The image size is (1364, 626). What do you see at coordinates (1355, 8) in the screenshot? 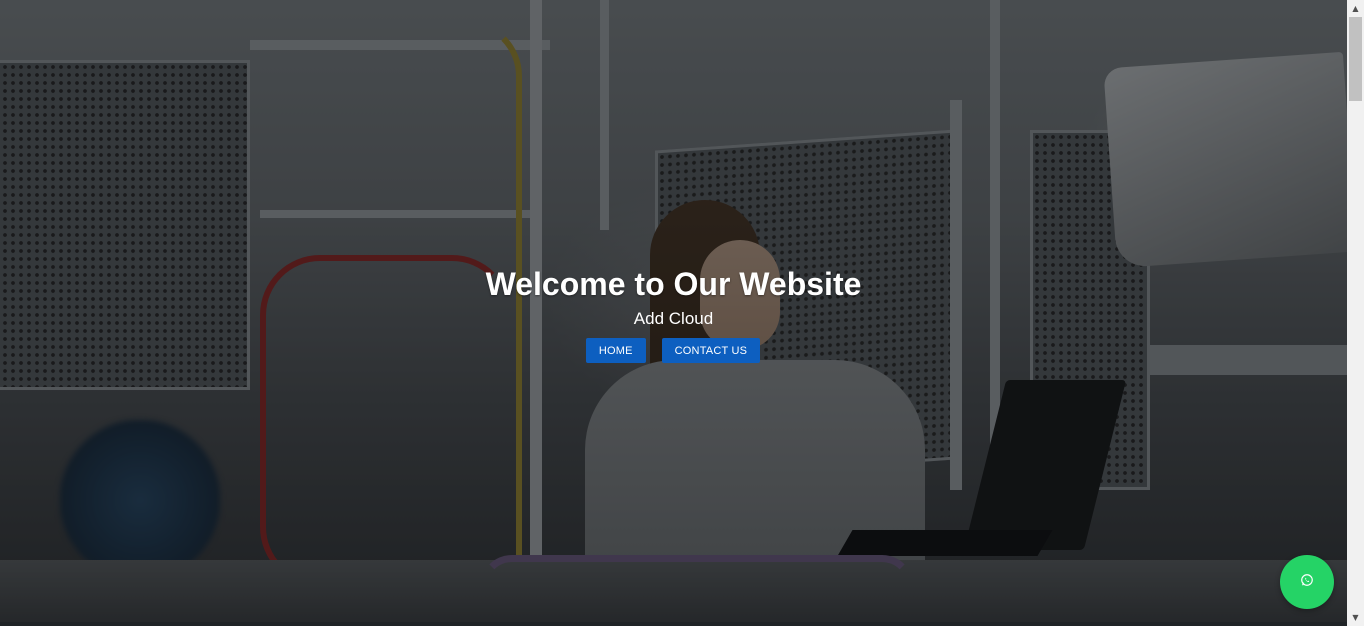
I see `scroll-up-arrow-icon: ▲` at bounding box center [1355, 8].